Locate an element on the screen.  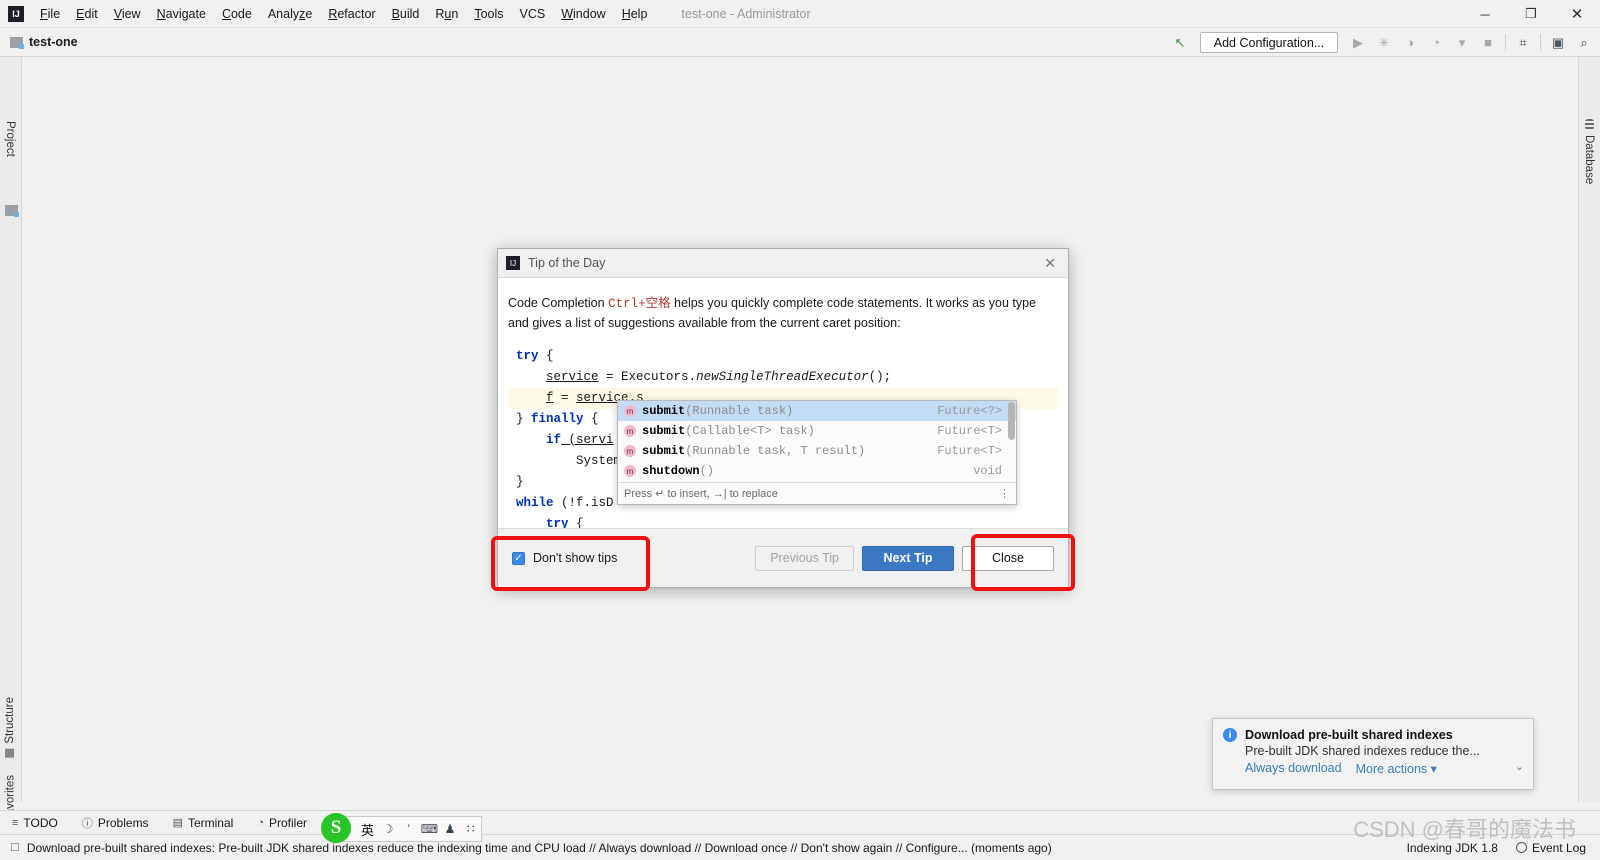
more-options-icon: ⋮ is located at coordinates (1004, 493).